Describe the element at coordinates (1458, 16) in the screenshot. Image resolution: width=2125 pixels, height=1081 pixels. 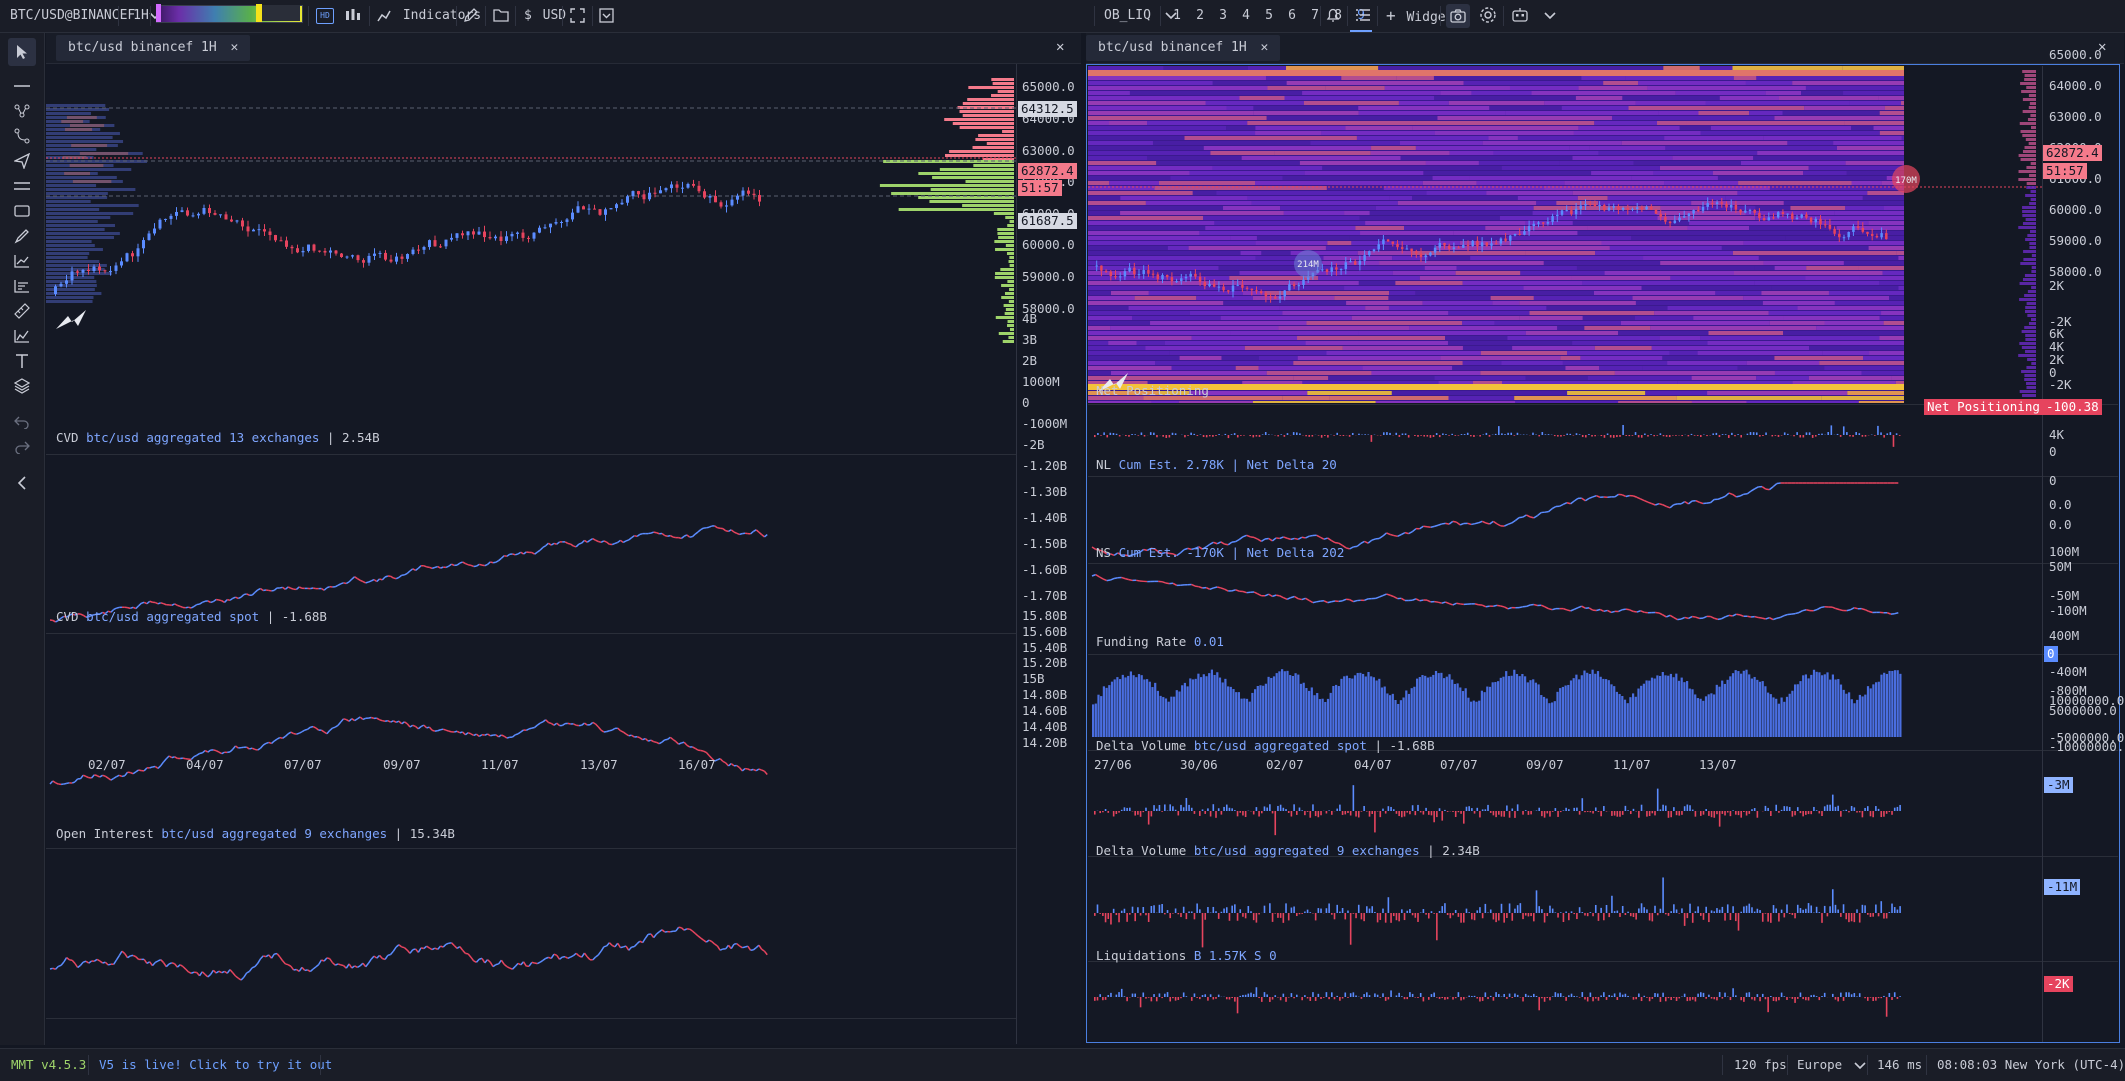
I see `camera-icon` at that location.